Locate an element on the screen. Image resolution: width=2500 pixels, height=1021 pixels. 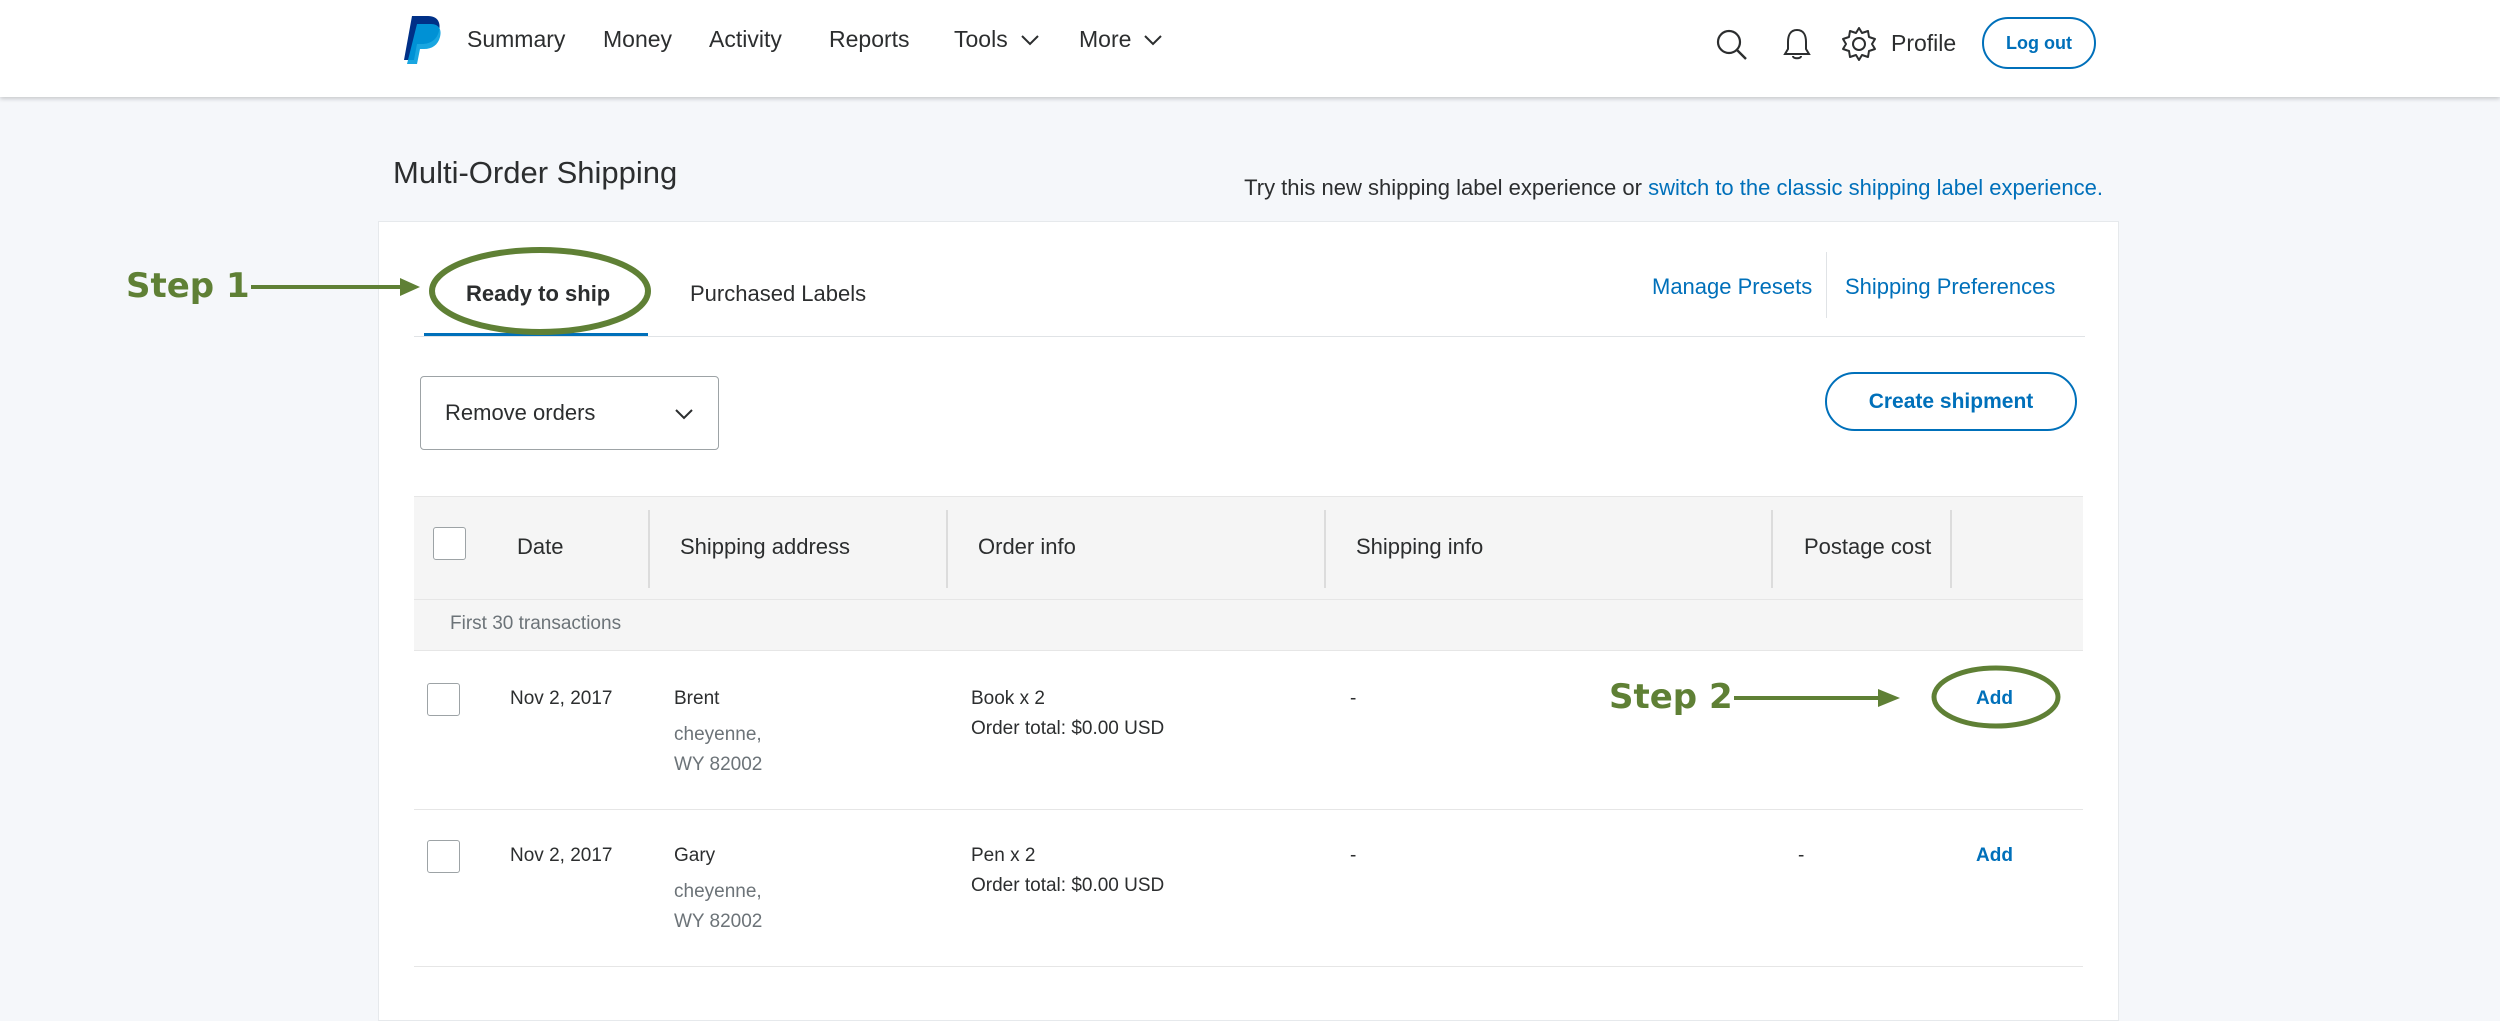
select-all-checkbox is located at coordinates (449, 543).